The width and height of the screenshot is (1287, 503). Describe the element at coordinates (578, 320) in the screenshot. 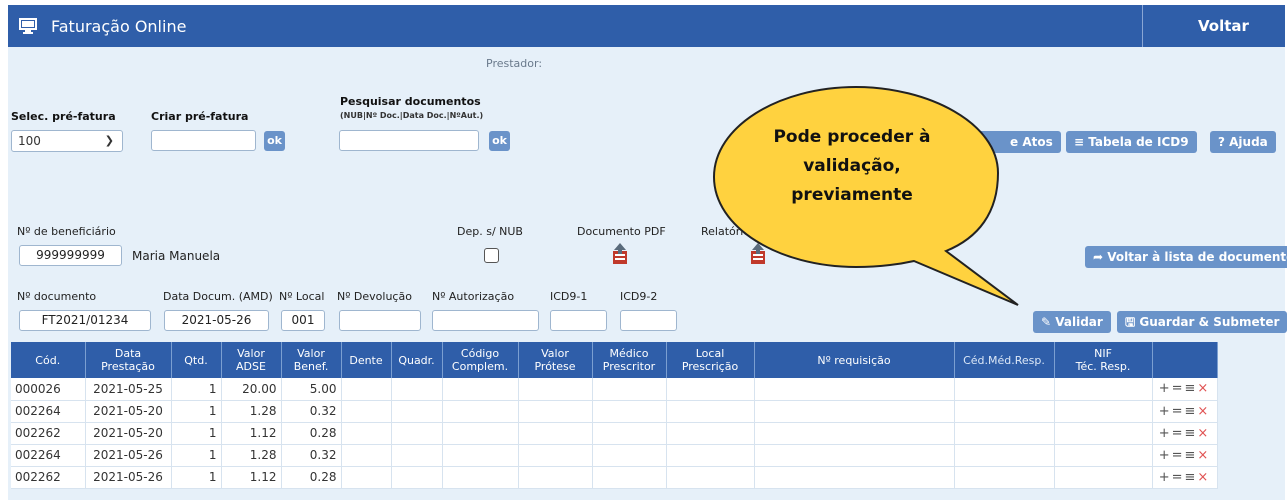

I see `icd9-1-input` at that location.